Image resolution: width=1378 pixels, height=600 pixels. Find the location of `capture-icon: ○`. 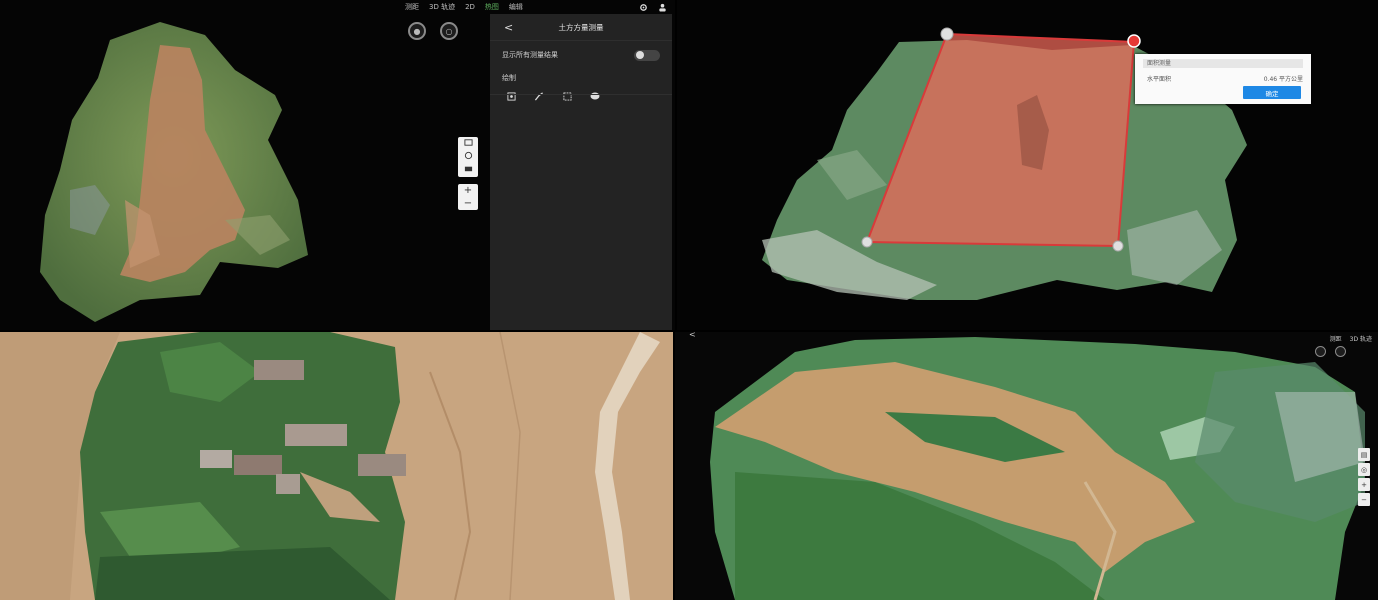

capture-icon: ○ is located at coordinates (449, 31).